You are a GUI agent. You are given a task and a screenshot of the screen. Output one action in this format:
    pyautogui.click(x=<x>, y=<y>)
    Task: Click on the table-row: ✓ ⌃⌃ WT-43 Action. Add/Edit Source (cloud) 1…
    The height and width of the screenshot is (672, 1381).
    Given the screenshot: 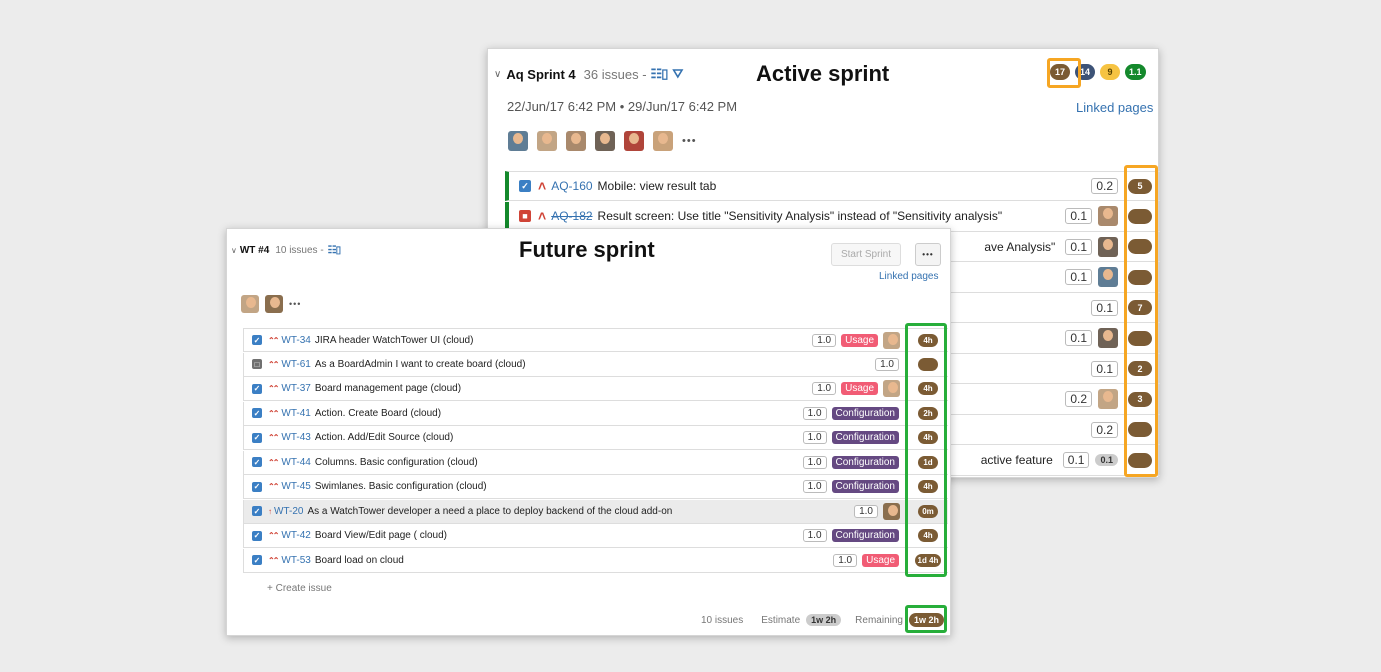 What is the action you would take?
    pyautogui.click(x=595, y=438)
    